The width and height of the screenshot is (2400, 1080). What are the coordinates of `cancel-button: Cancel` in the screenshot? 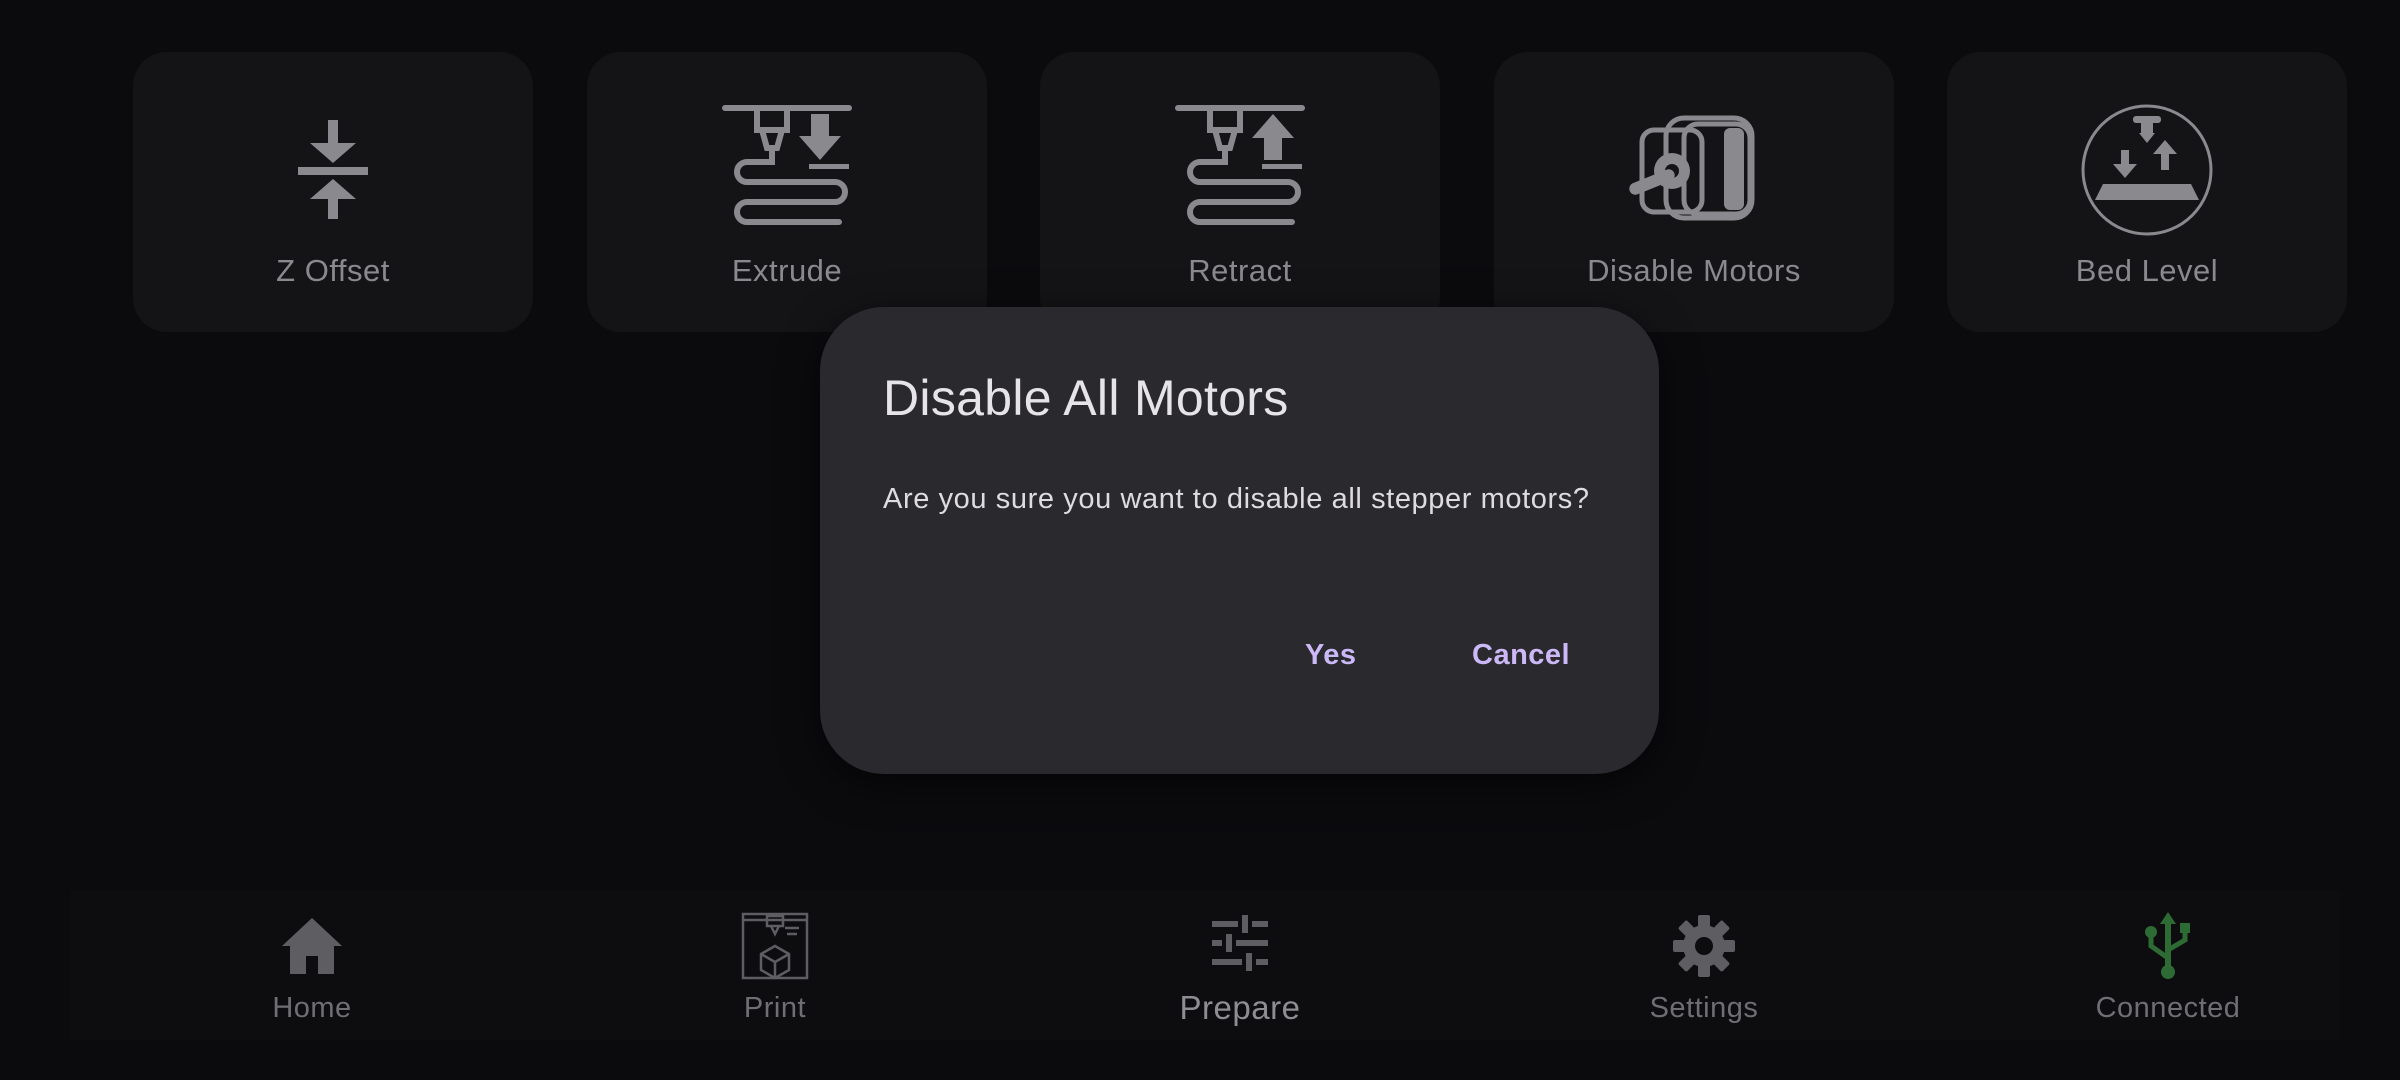 It's located at (1521, 655).